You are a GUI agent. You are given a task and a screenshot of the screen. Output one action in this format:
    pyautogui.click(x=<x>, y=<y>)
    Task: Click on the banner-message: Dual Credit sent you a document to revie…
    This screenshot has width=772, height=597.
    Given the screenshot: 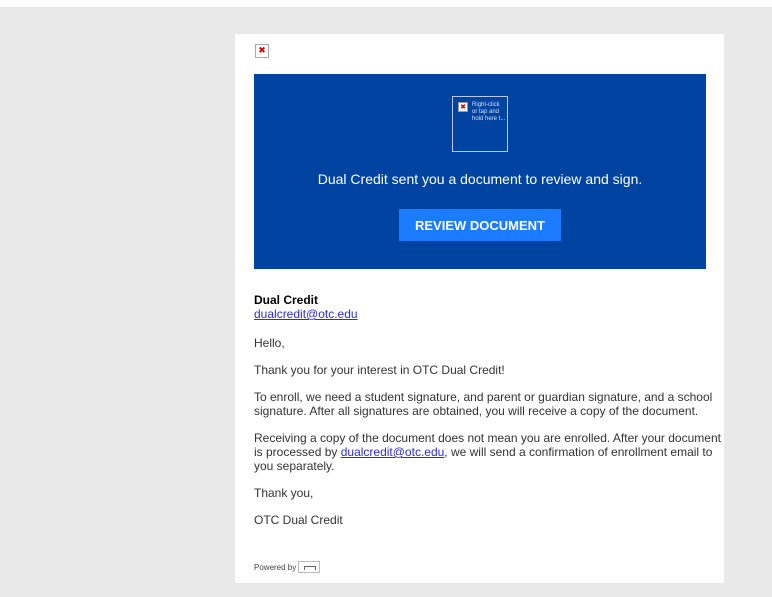 What is the action you would take?
    pyautogui.click(x=480, y=179)
    